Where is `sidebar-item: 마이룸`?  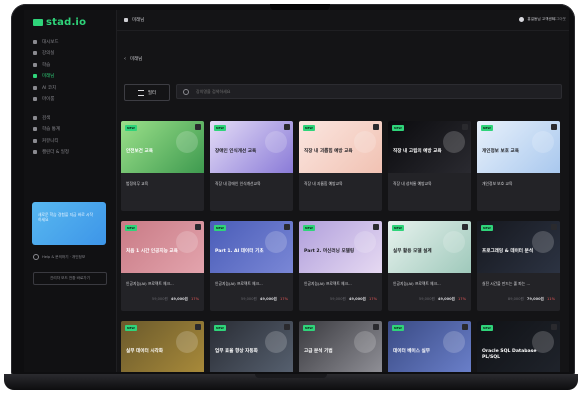 sidebar-item: 마이룸 is located at coordinates (70, 100).